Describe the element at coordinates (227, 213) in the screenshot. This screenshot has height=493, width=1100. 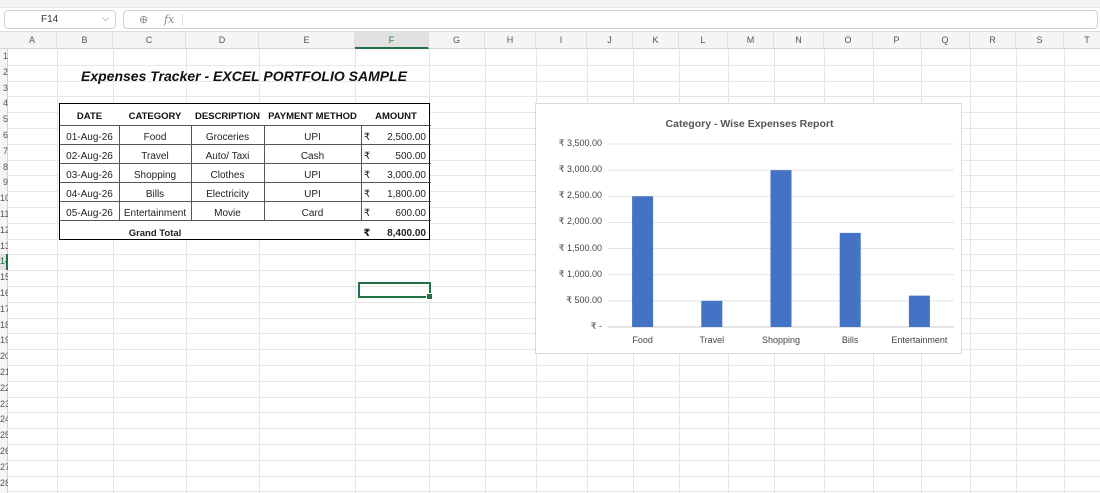
I see `cell-description: Movie` at that location.